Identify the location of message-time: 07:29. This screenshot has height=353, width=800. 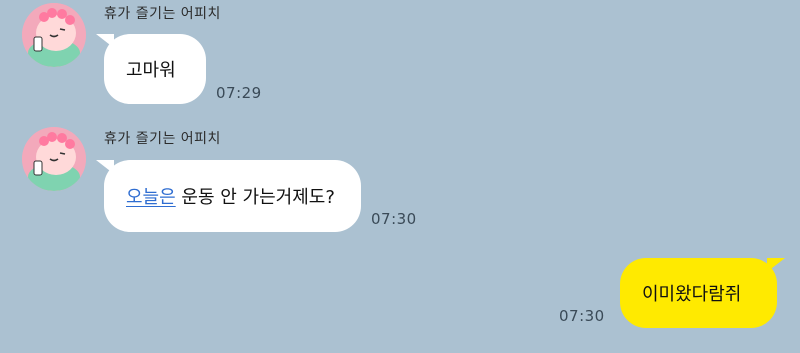
(239, 93).